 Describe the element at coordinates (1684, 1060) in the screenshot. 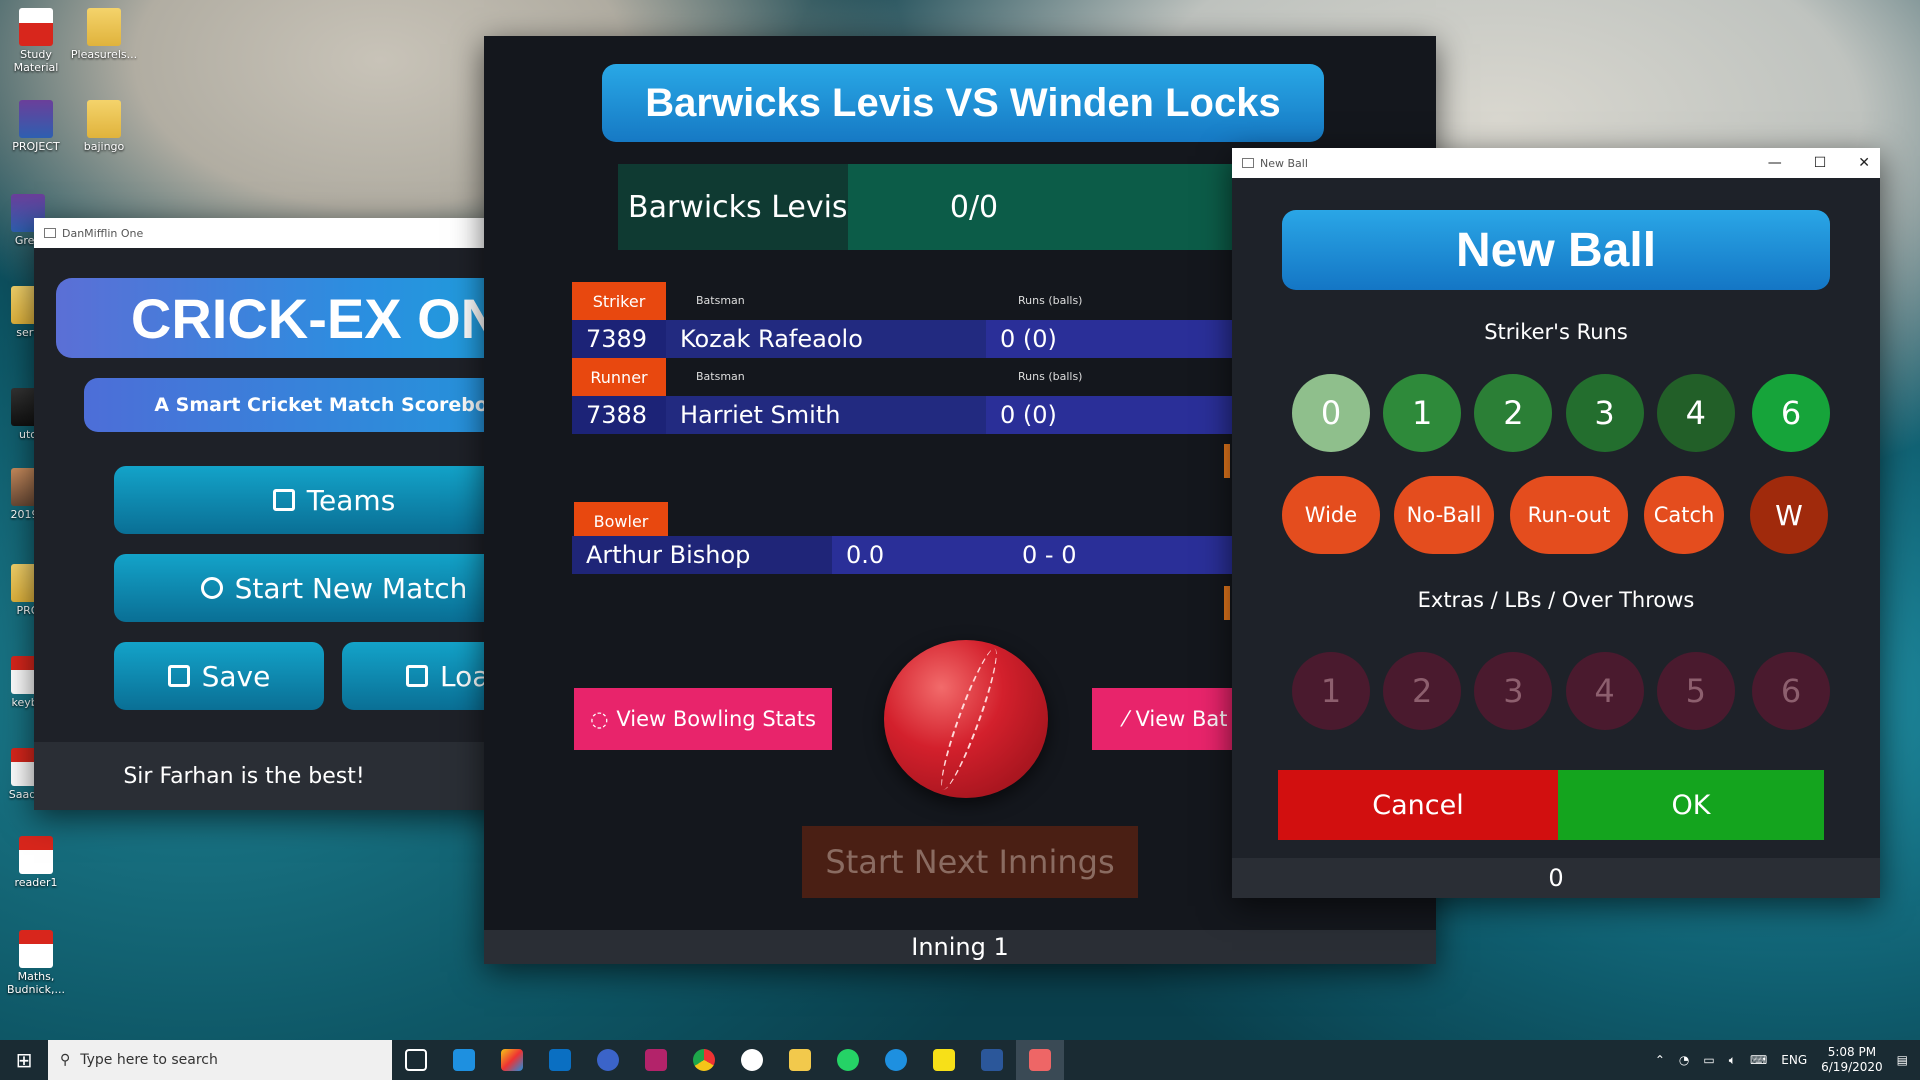

I see `network-icon: ◔` at that location.